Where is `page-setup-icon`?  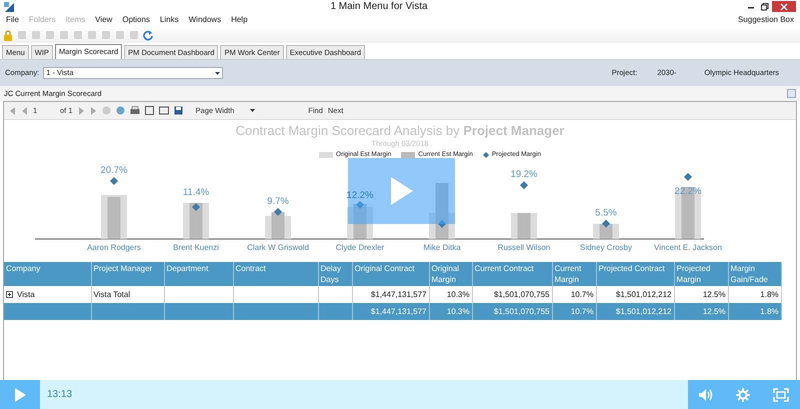
page-setup-icon is located at coordinates (163, 110).